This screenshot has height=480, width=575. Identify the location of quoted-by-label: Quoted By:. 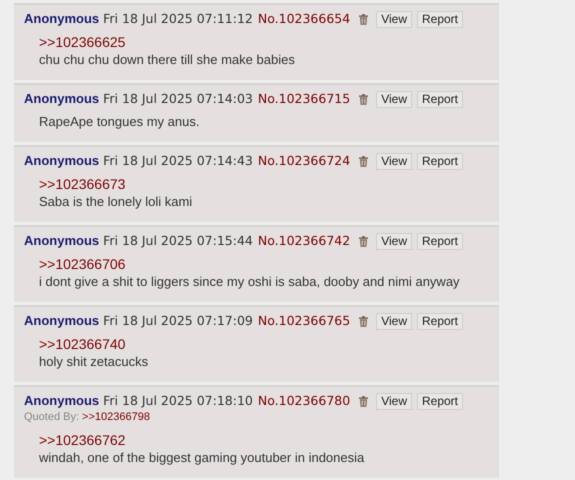
(52, 417).